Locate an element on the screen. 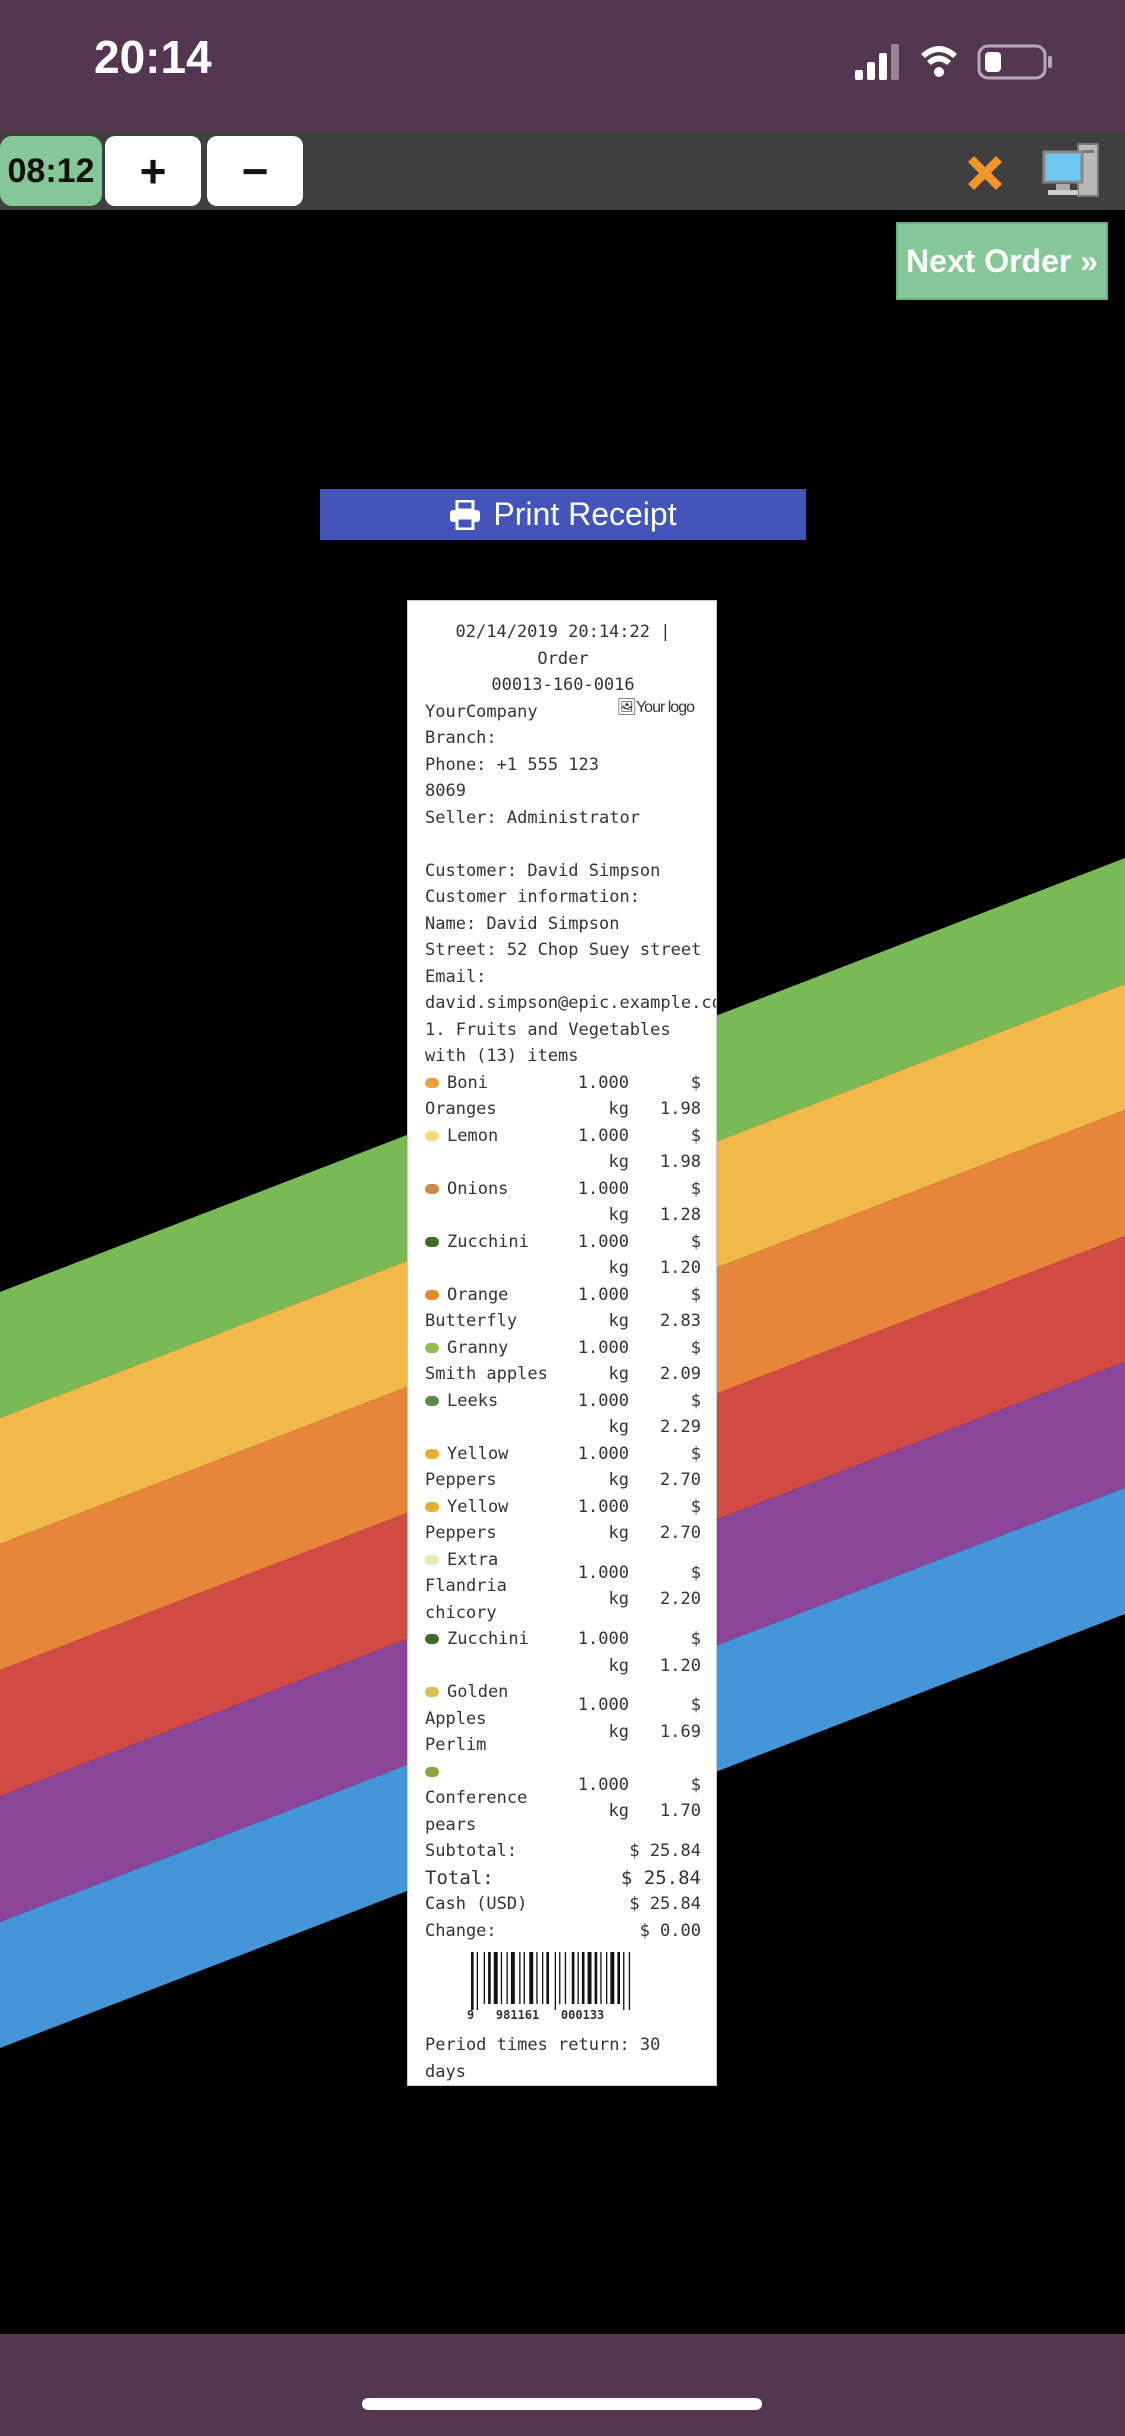 This screenshot has width=1125, height=2436. item-name: Zucchini is located at coordinates (495, 1255).